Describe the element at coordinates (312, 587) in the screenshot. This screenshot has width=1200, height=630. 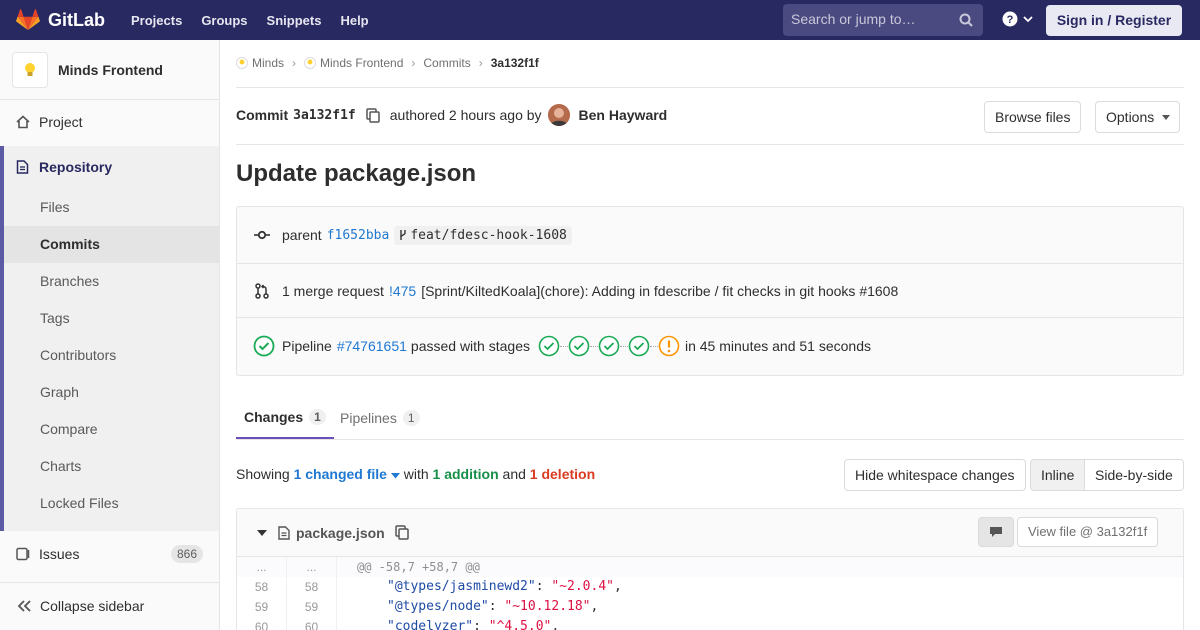
I see `new-line-number: 58` at that location.